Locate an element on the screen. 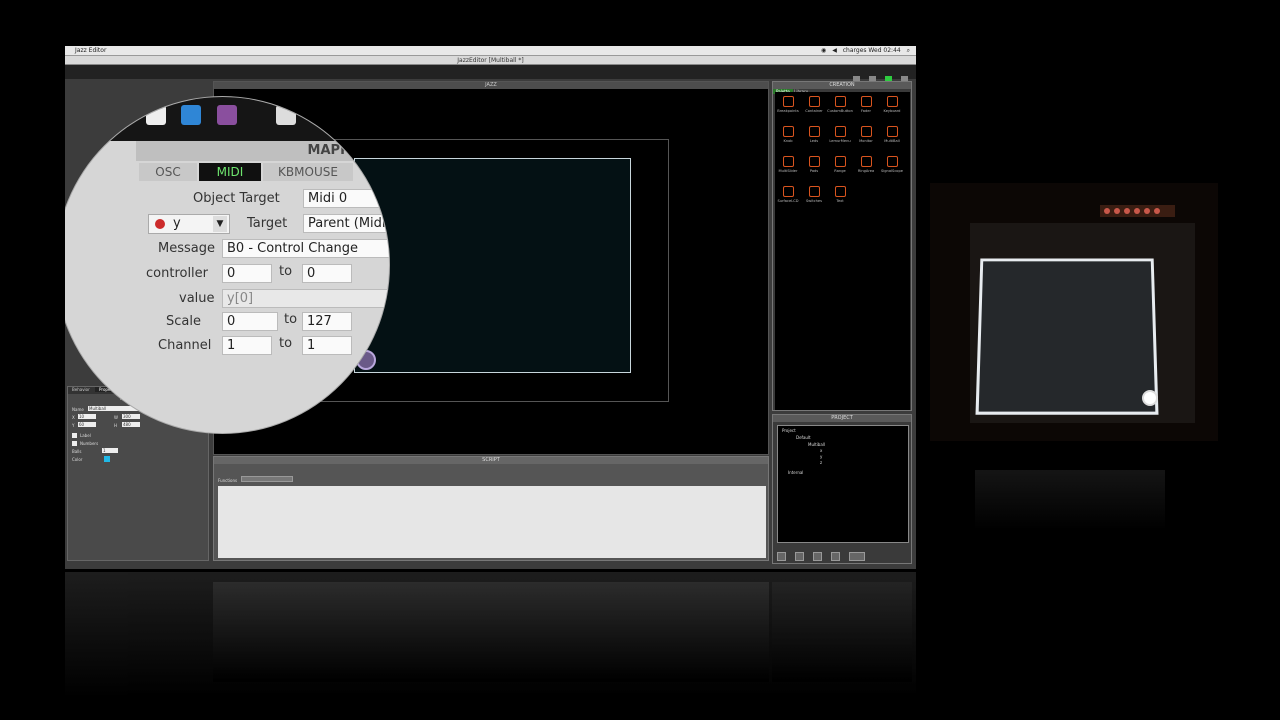 This screenshot has height=720, width=1280. palette-item: SurfaceLCD is located at coordinates (788, 194).